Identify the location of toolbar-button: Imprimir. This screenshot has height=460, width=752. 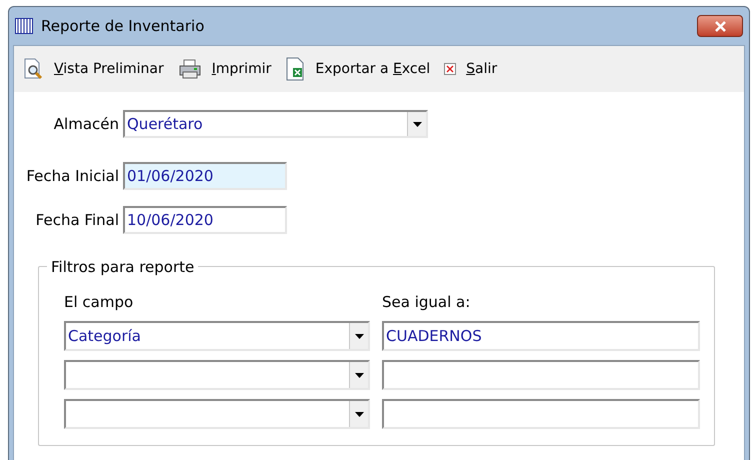
(225, 69).